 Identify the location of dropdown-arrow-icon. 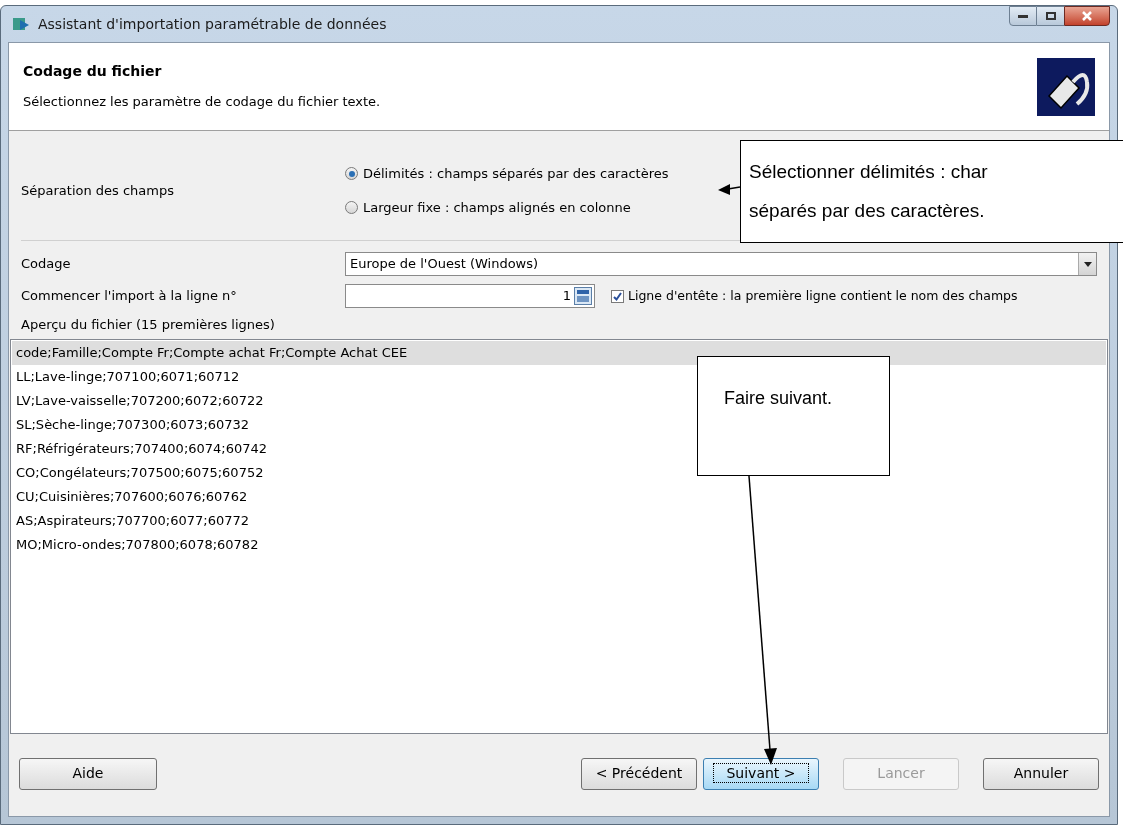
(1087, 264).